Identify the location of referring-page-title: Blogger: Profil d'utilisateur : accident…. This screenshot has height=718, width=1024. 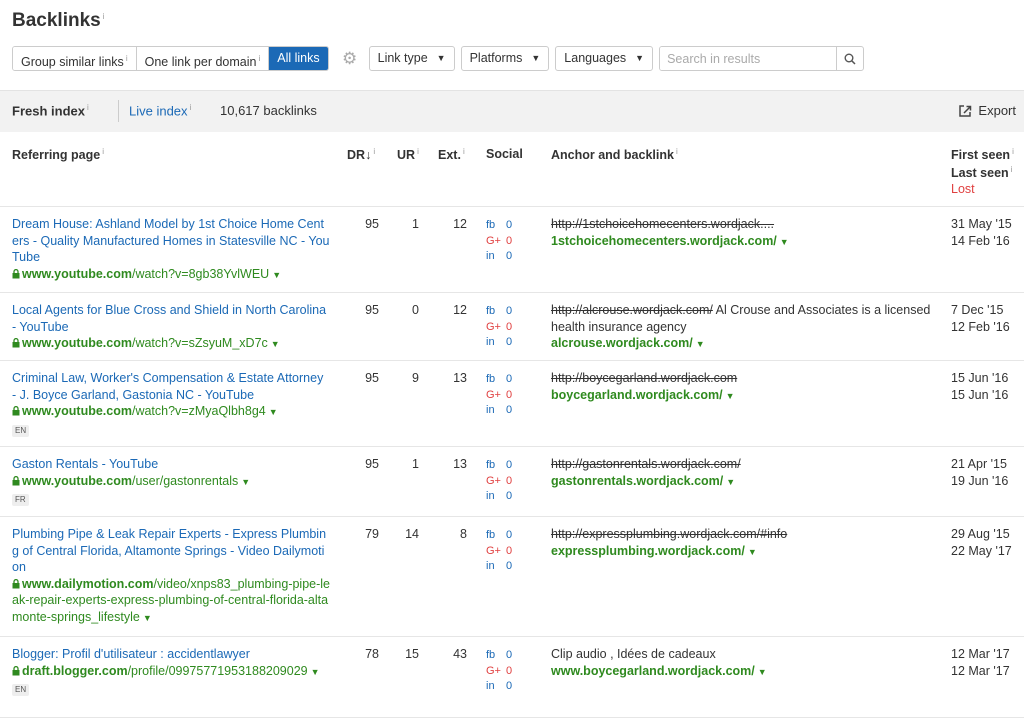
(171, 654).